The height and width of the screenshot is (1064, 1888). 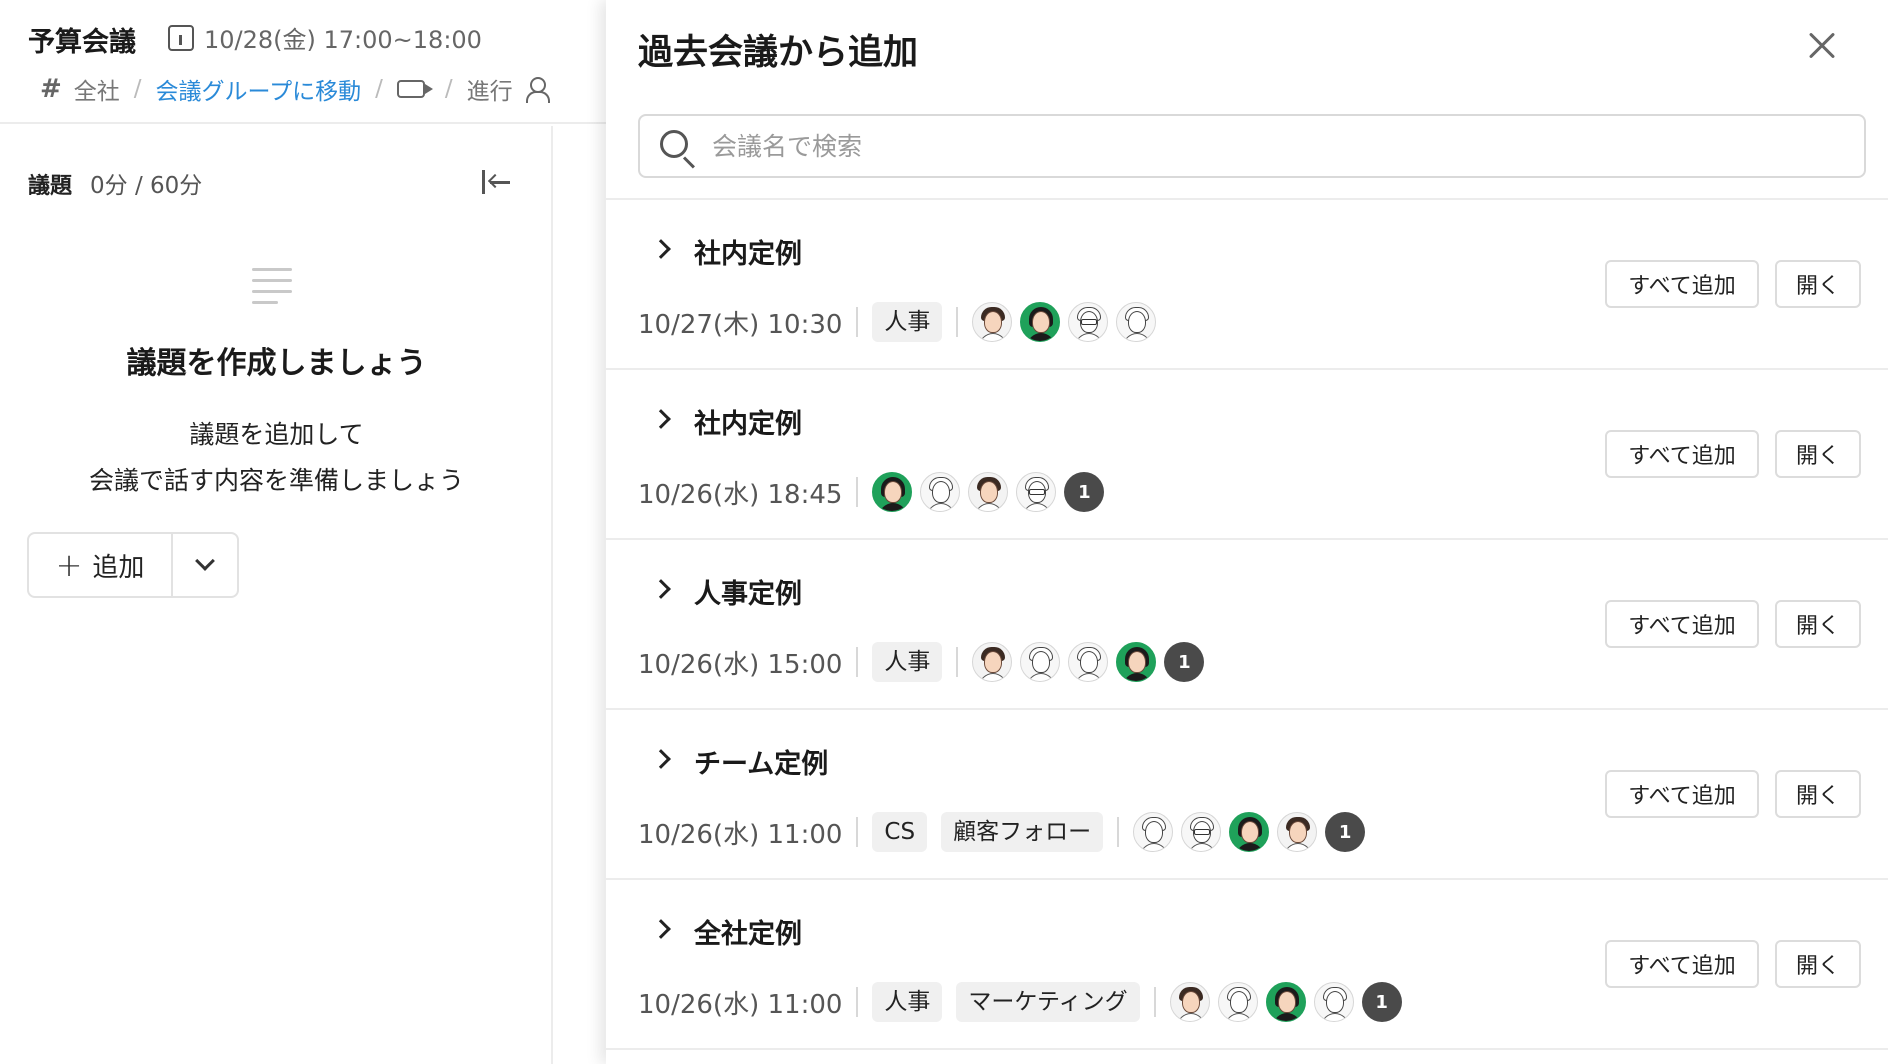 I want to click on meeting-name: チーム定例, so click(x=761, y=764).